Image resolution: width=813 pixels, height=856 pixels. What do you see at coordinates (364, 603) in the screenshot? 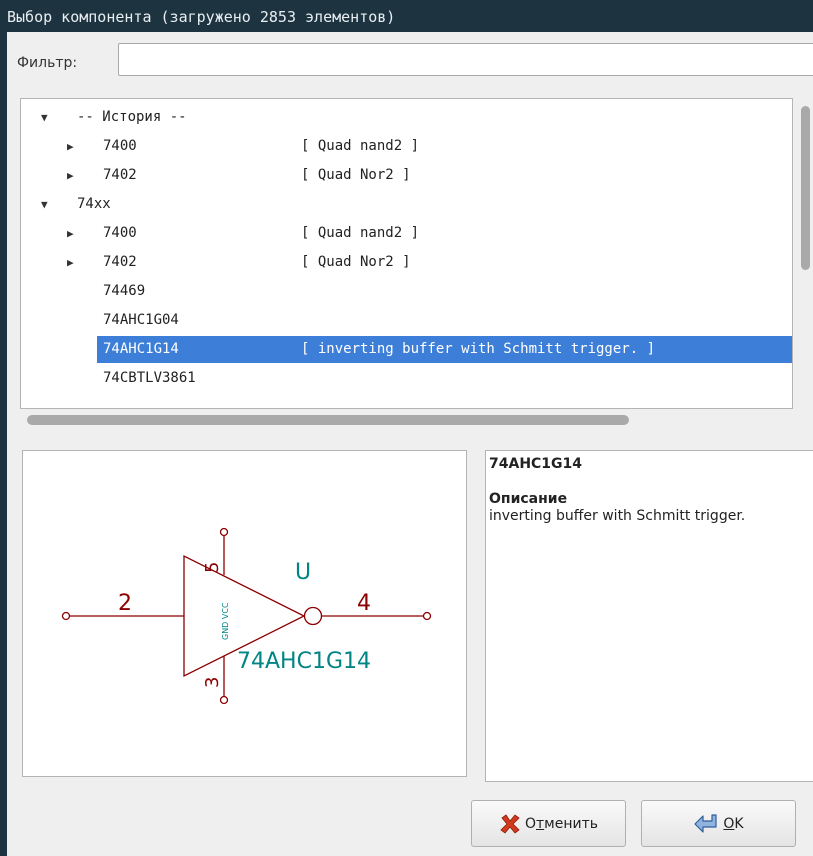
I see `pin-out-number: 4` at bounding box center [364, 603].